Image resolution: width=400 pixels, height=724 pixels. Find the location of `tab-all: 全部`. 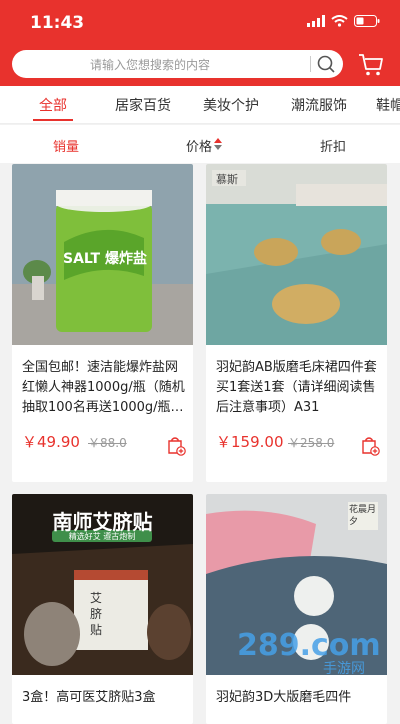

tab-all: 全部 is located at coordinates (53, 105).